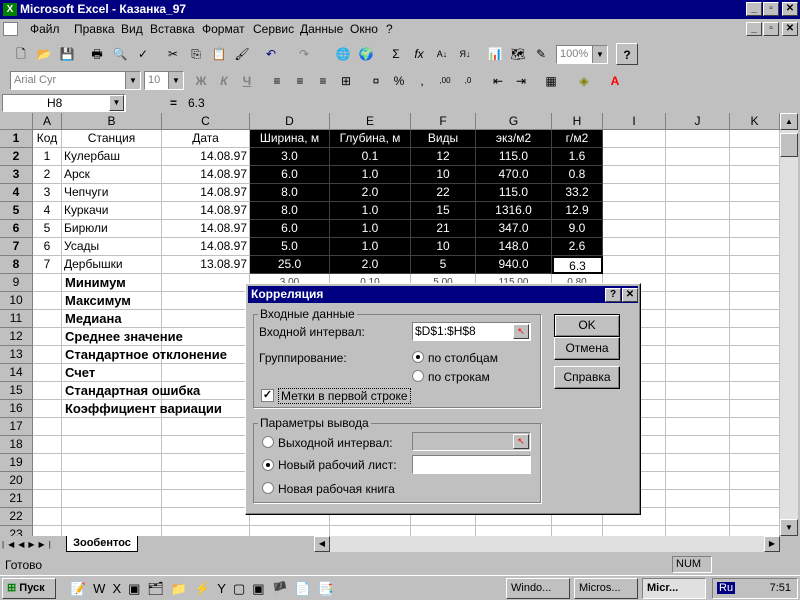 The image size is (800, 600). What do you see at coordinates (290, 193) in the screenshot?
I see `data-cell: 8.0` at bounding box center [290, 193].